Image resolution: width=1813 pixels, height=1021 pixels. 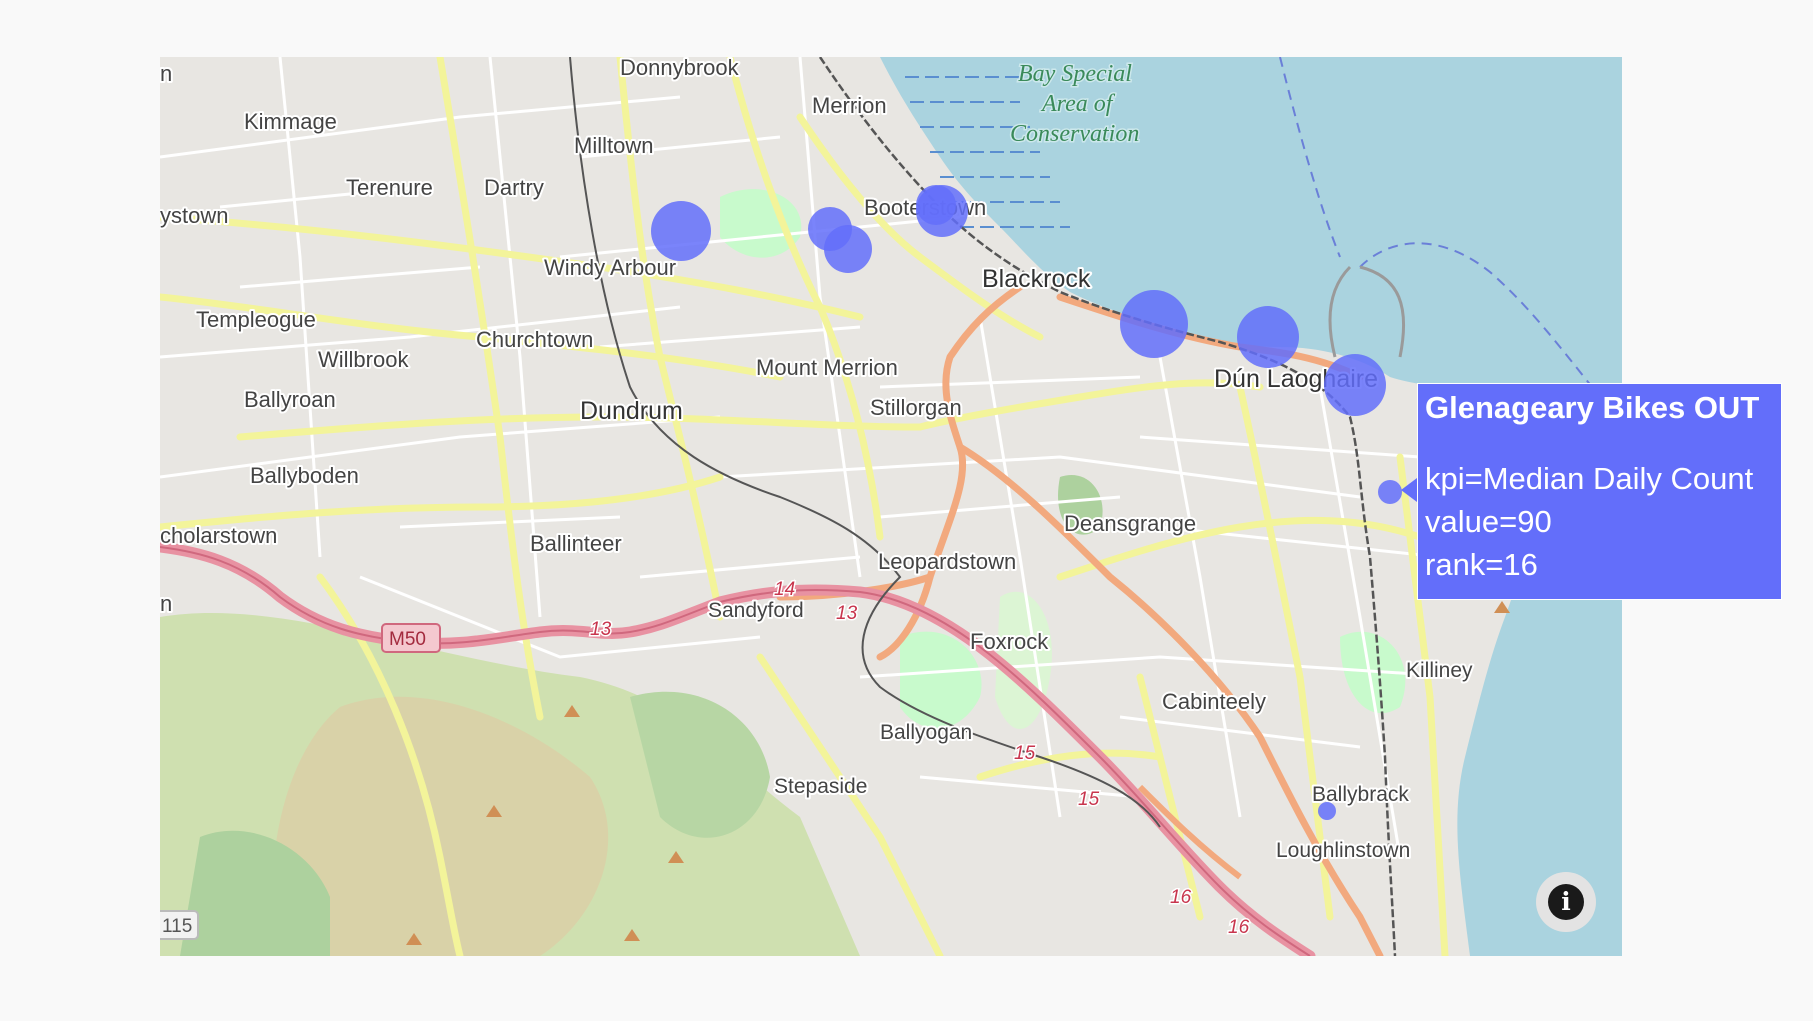 I want to click on attribution-info-button: i, so click(x=1566, y=902).